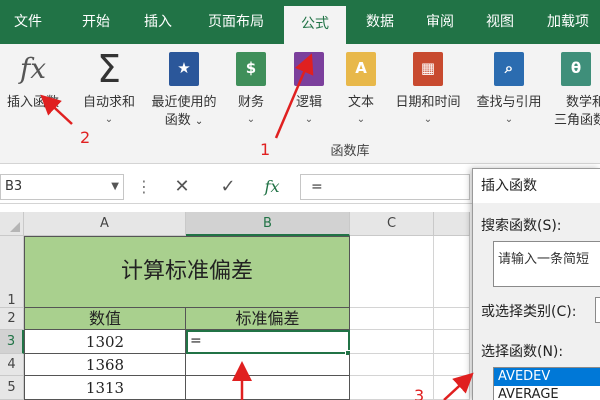  Describe the element at coordinates (392, 342) in the screenshot. I see `cell-c3` at that location.